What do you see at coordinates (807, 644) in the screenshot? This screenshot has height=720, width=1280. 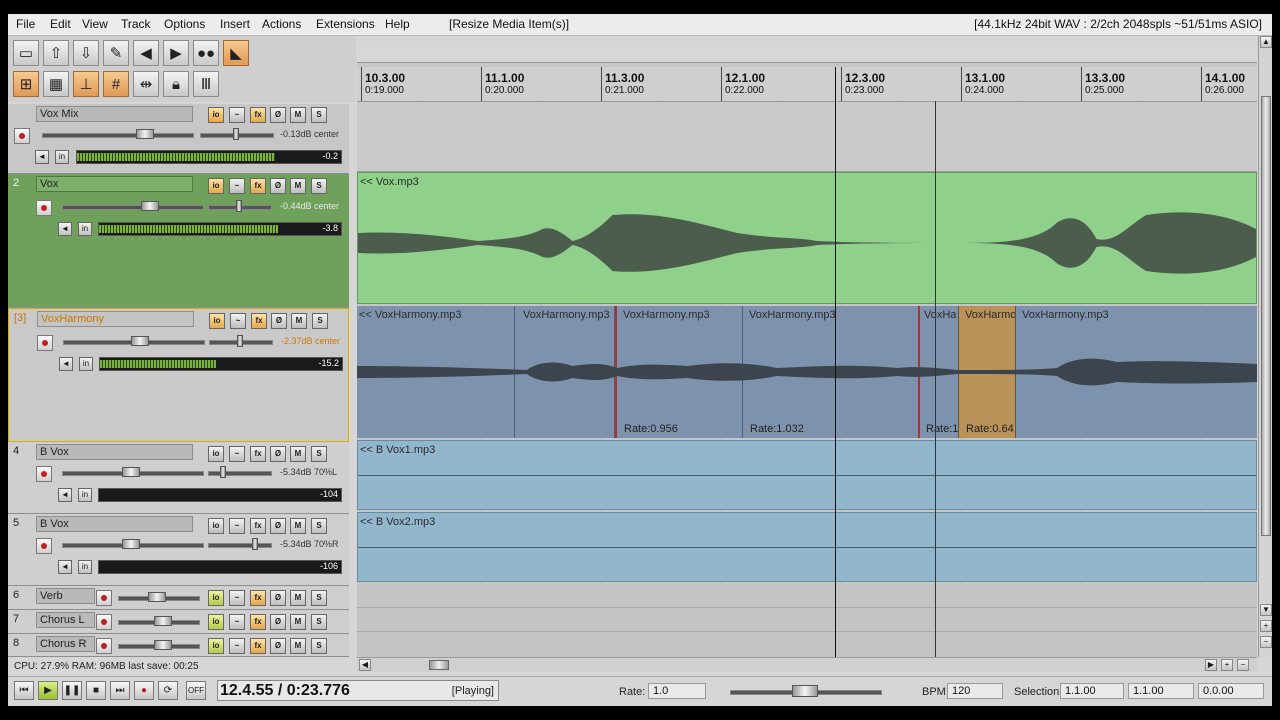 I see `lane-chorus-r` at bounding box center [807, 644].